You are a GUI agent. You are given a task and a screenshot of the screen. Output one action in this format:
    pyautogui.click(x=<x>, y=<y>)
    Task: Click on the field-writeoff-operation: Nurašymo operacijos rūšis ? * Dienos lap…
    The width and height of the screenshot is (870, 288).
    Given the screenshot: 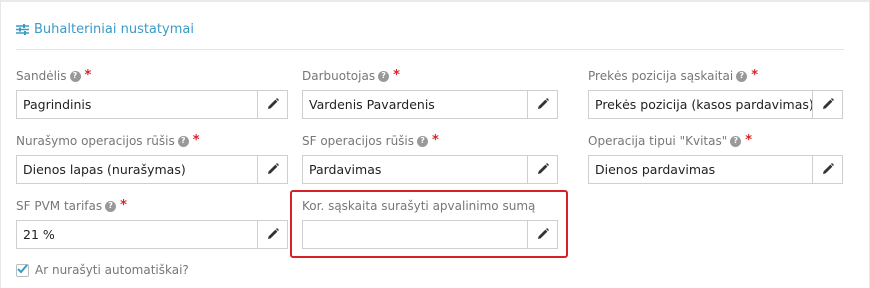 What is the action you would take?
    pyautogui.click(x=152, y=158)
    